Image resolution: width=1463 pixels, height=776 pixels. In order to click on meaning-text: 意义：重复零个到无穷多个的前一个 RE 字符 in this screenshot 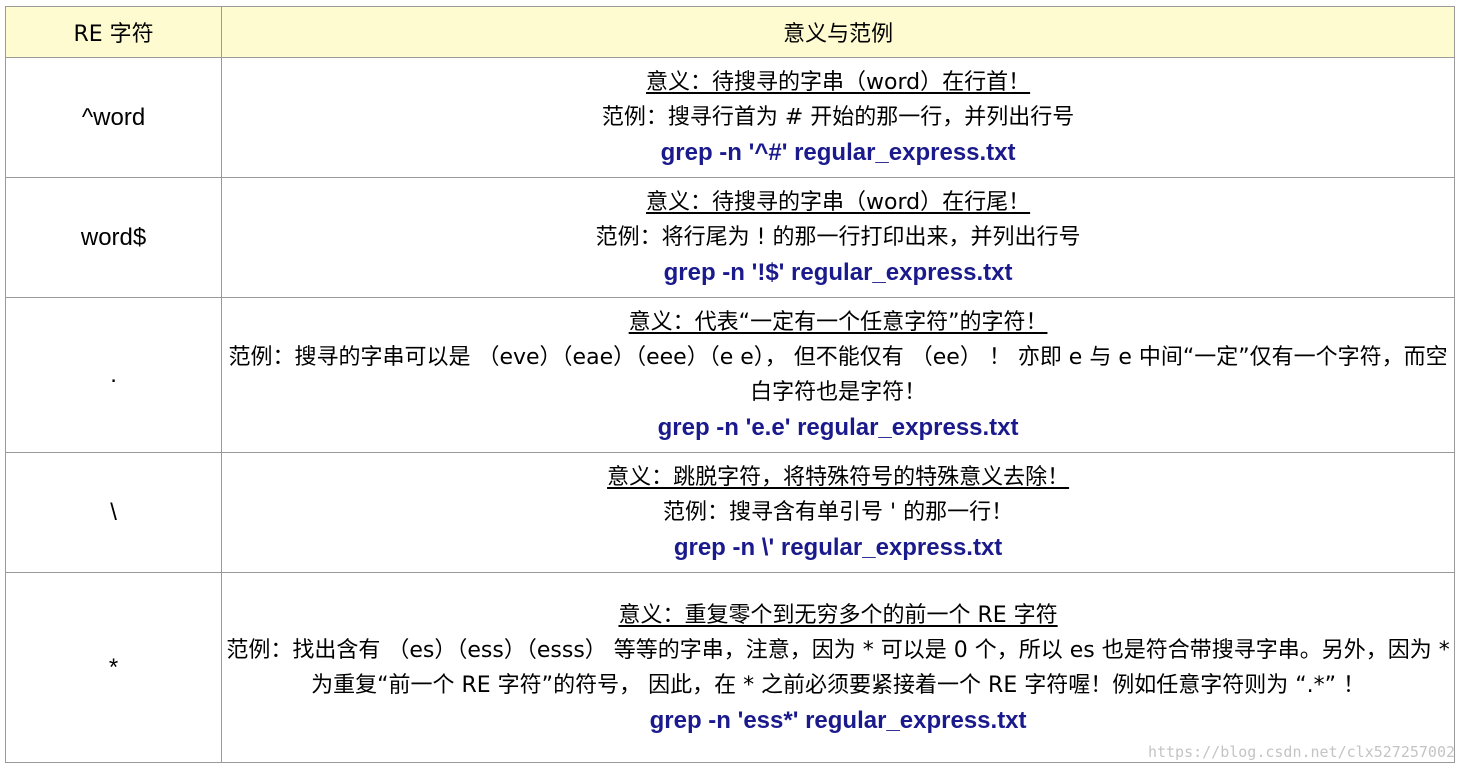, I will do `click(838, 615)`.